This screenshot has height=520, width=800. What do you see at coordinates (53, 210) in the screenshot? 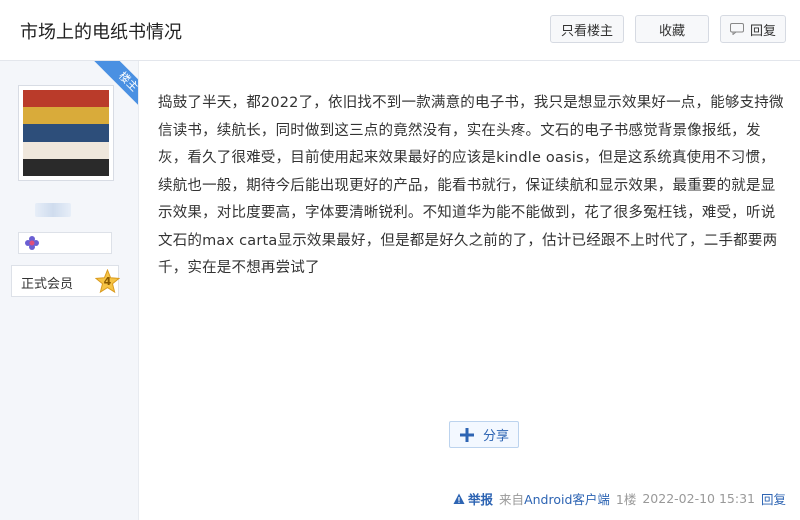
I see `username-blurred` at bounding box center [53, 210].